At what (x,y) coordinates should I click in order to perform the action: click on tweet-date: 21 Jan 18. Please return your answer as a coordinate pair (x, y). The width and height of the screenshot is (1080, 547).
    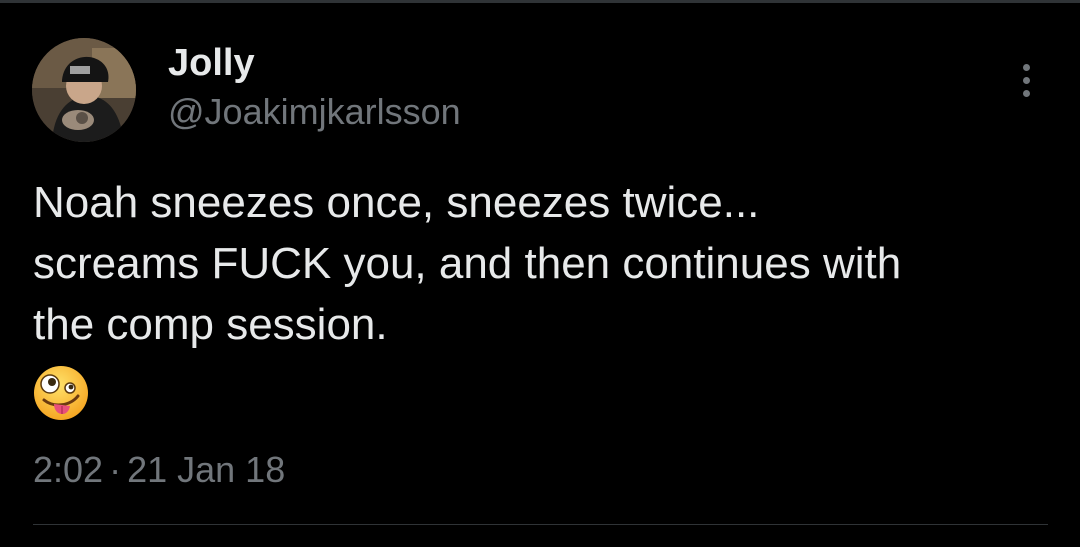
    Looking at the image, I should click on (206, 469).